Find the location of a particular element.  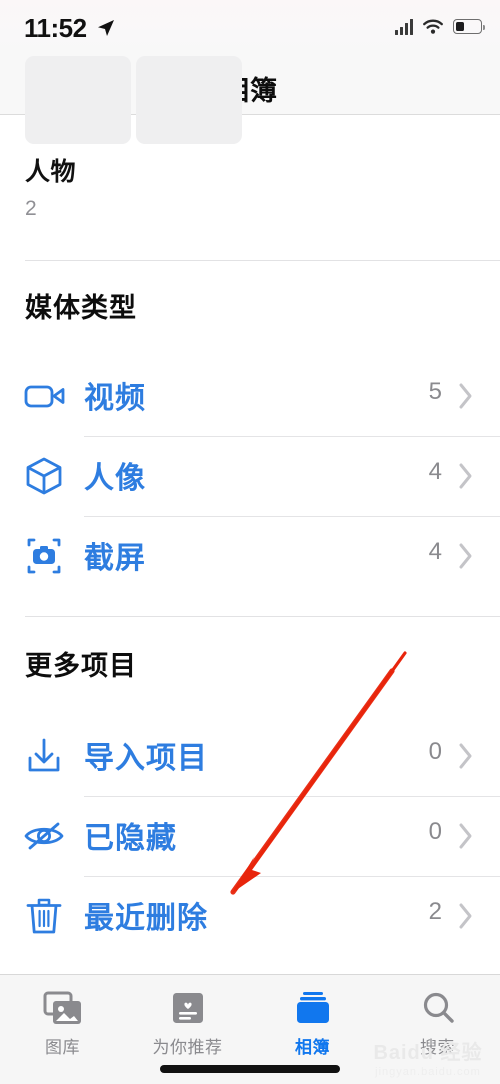

import-tray-icon is located at coordinates (44, 756).